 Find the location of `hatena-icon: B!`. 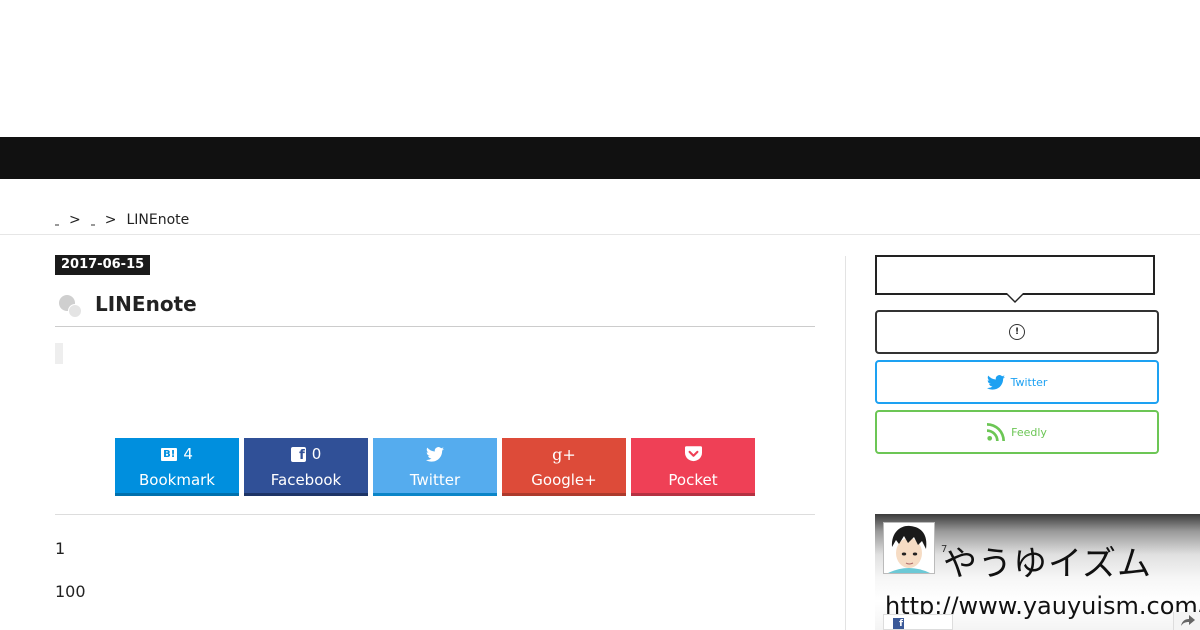

hatena-icon: B! is located at coordinates (169, 454).